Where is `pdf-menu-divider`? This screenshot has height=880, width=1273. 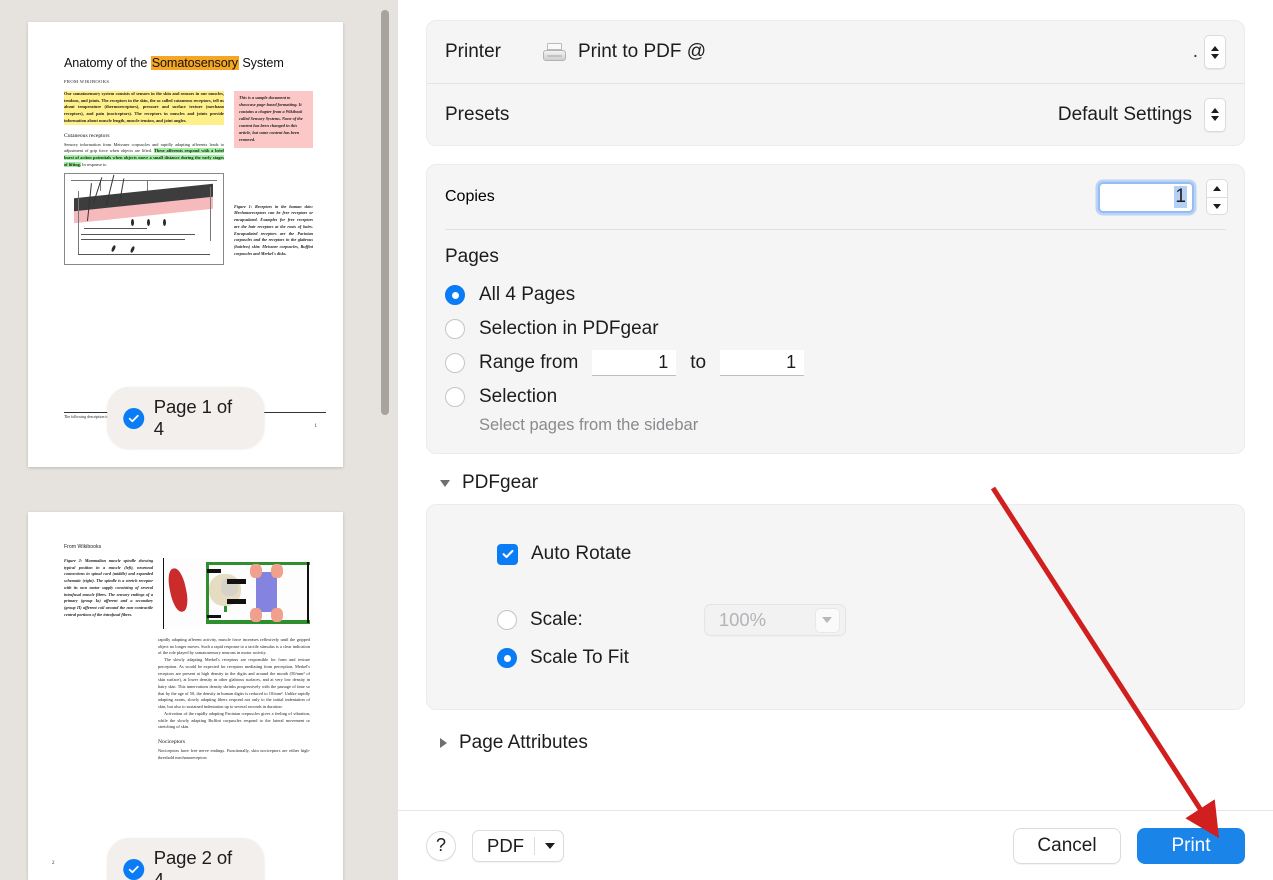 pdf-menu-divider is located at coordinates (534, 845).